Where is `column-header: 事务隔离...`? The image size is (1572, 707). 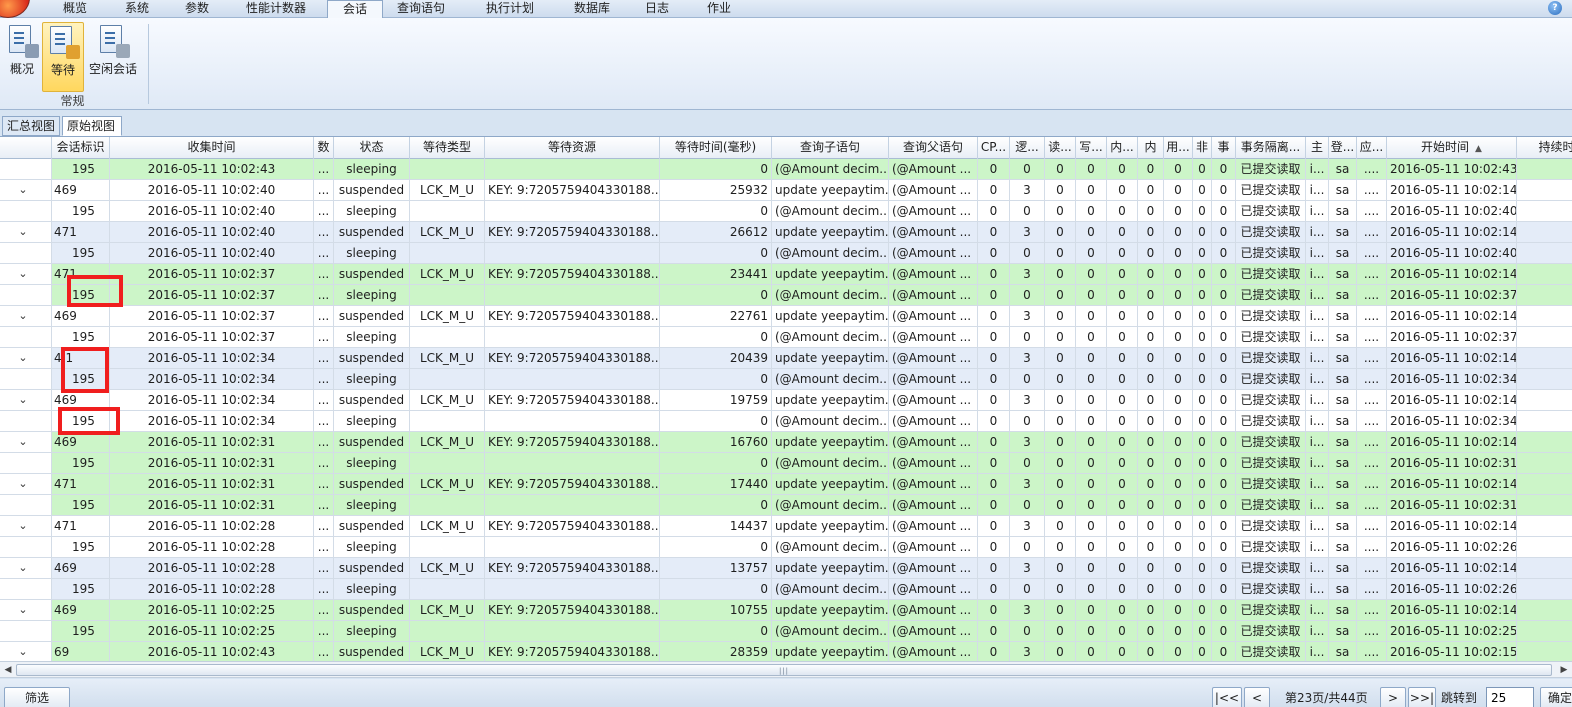 column-header: 事务隔离... is located at coordinates (1271, 148).